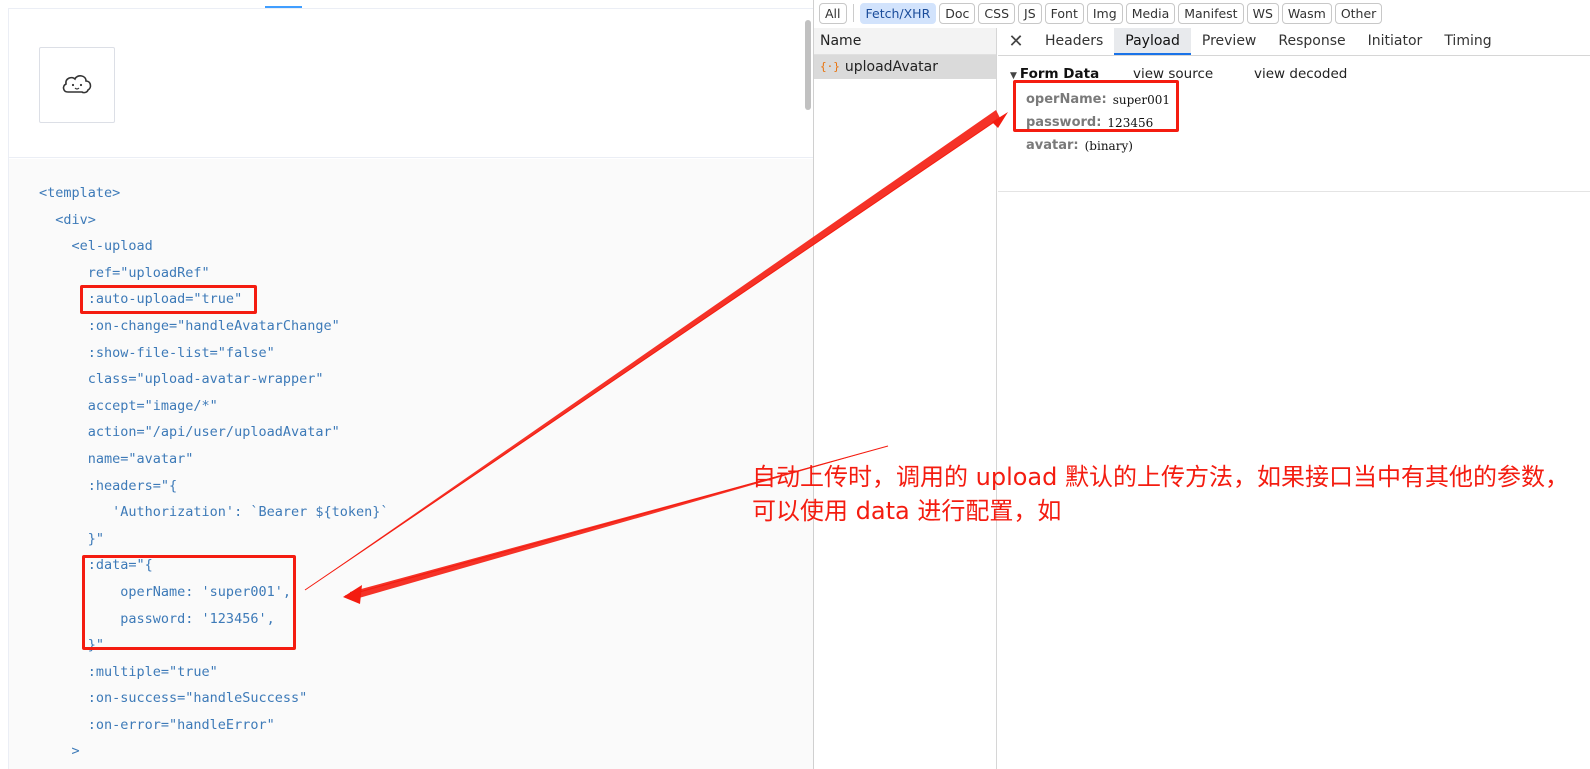 This screenshot has width=1590, height=769. Describe the element at coordinates (1467, 41) in the screenshot. I see `tab-timing: Timing` at that location.